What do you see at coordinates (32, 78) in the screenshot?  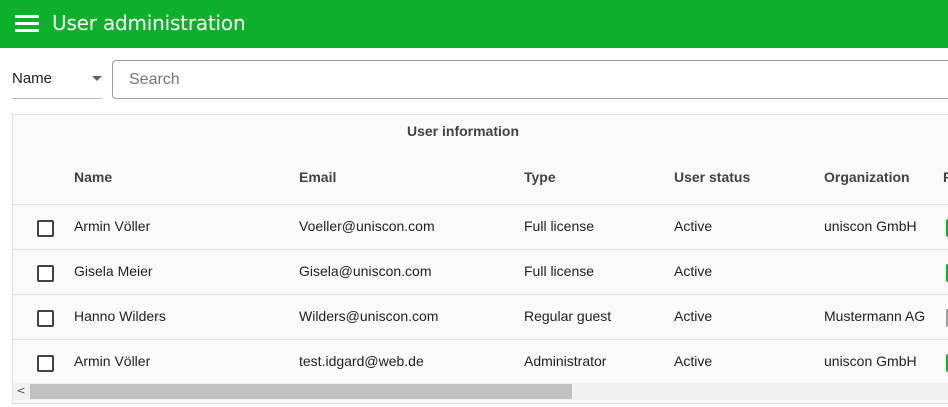 I see `search-field-select-value: Name` at bounding box center [32, 78].